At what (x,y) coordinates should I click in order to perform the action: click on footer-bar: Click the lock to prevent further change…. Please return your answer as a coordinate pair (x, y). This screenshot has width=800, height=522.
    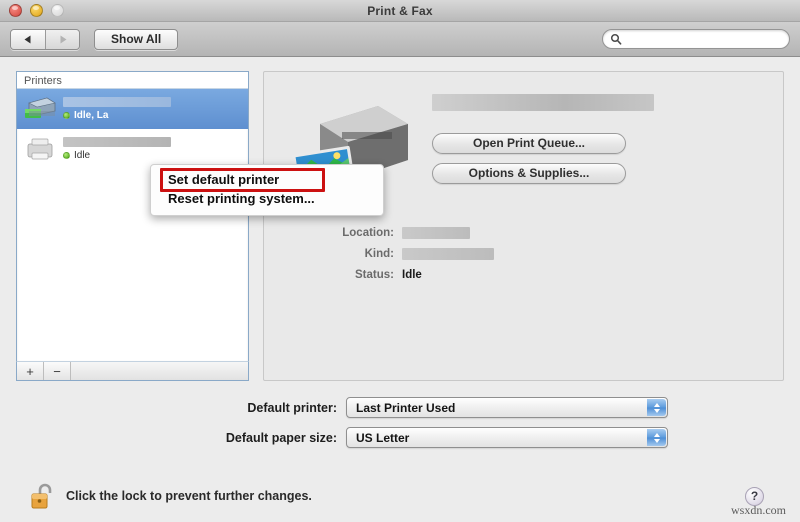
    Looking at the image, I should click on (400, 496).